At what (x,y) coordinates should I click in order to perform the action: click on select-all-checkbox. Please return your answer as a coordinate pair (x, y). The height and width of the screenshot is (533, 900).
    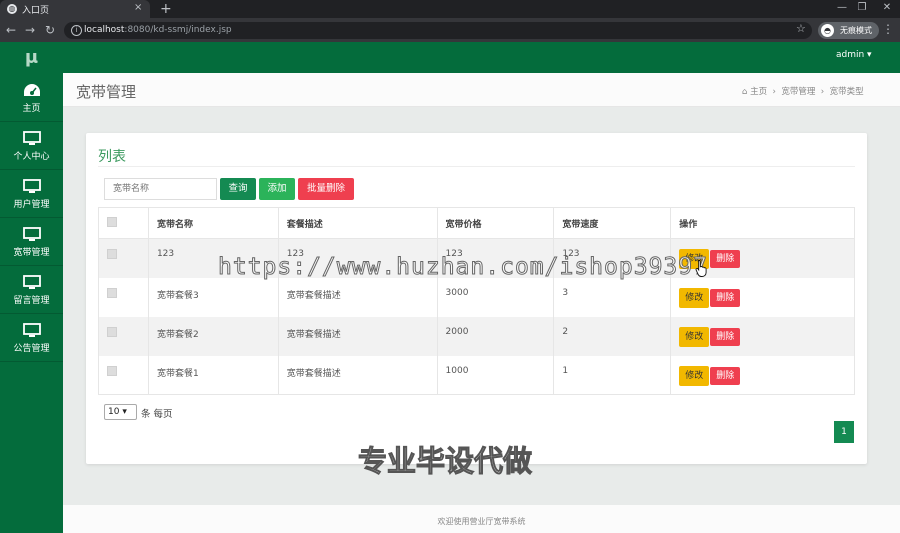
    Looking at the image, I should click on (112, 221).